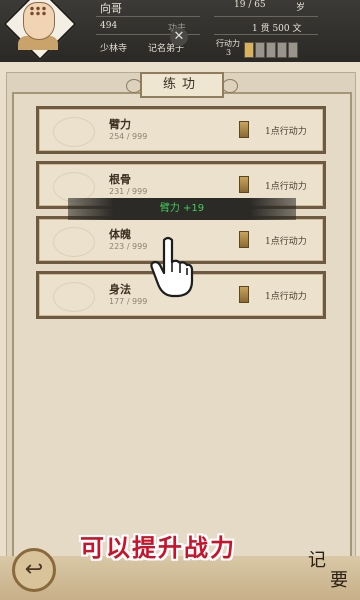 Image resolution: width=360 pixels, height=600 pixels. I want to click on skill-value: 223 / 999, so click(128, 246).